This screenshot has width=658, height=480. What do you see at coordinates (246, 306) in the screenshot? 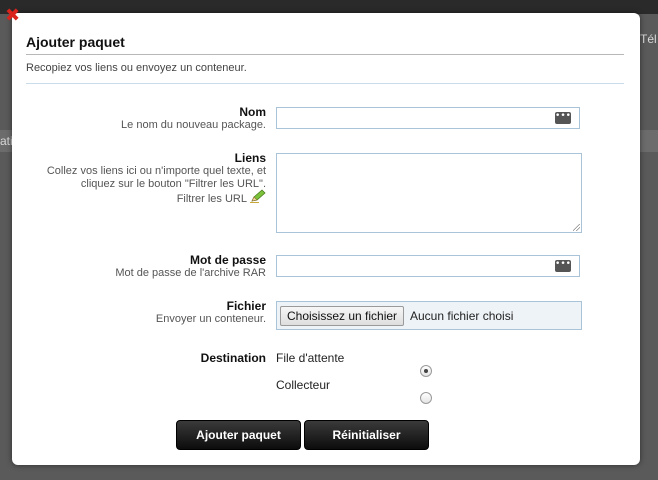
I see `file-label: Fichier` at bounding box center [246, 306].